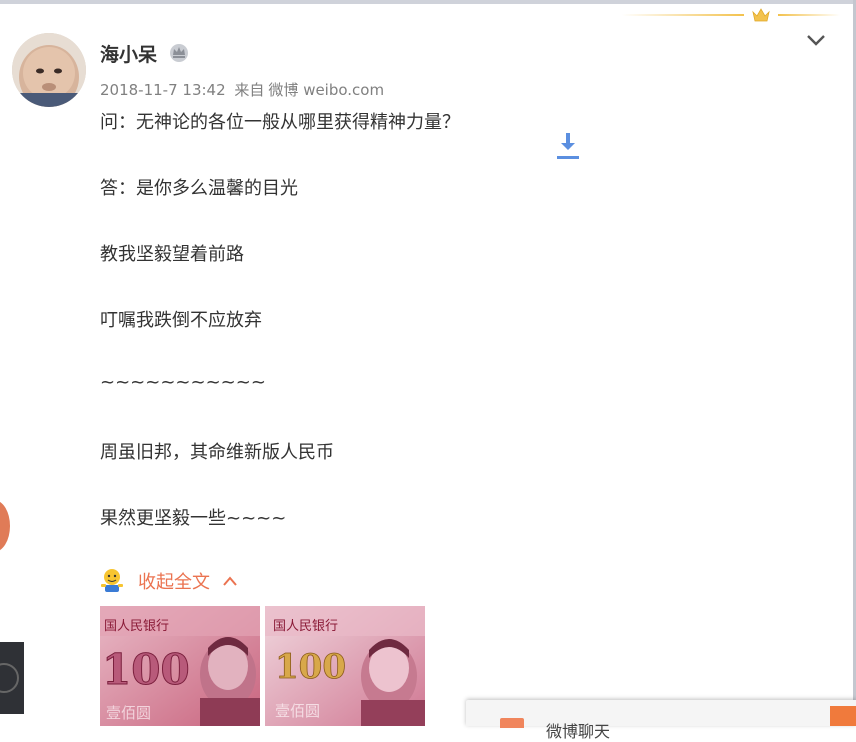 The width and height of the screenshot is (856, 742). What do you see at coordinates (179, 52) in the screenshot?
I see `vip-crown-badge-icon` at bounding box center [179, 52].